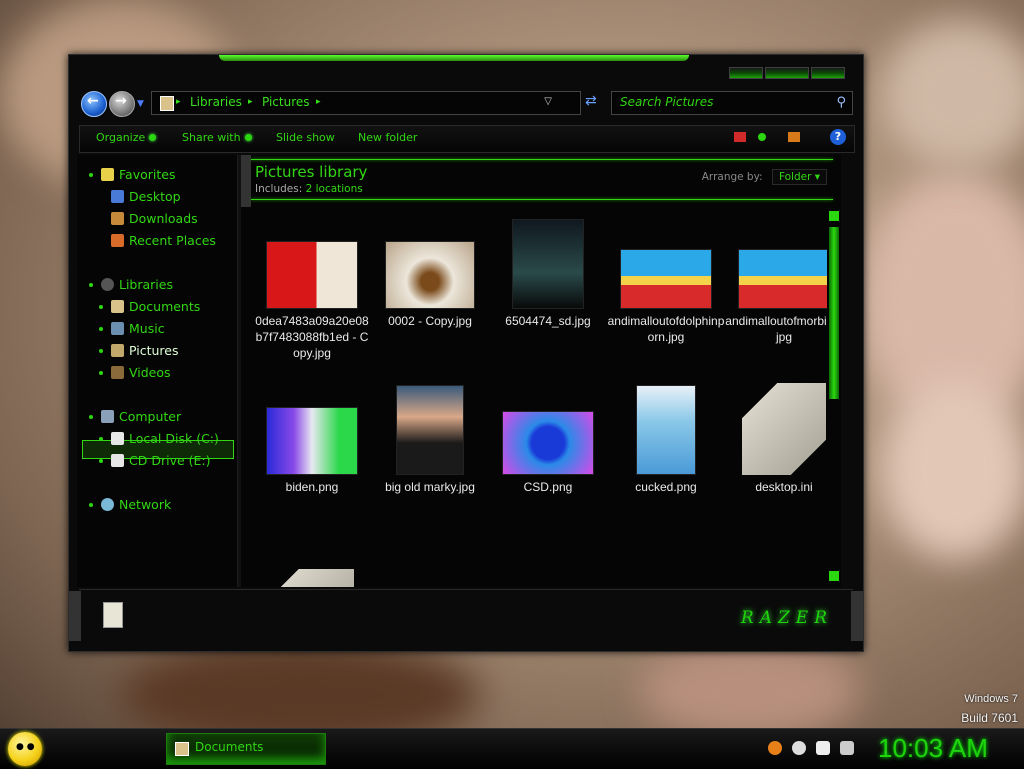 The width and height of the screenshot is (1024, 769). Describe the element at coordinates (117, 218) in the screenshot. I see `downloads-icon` at that location.